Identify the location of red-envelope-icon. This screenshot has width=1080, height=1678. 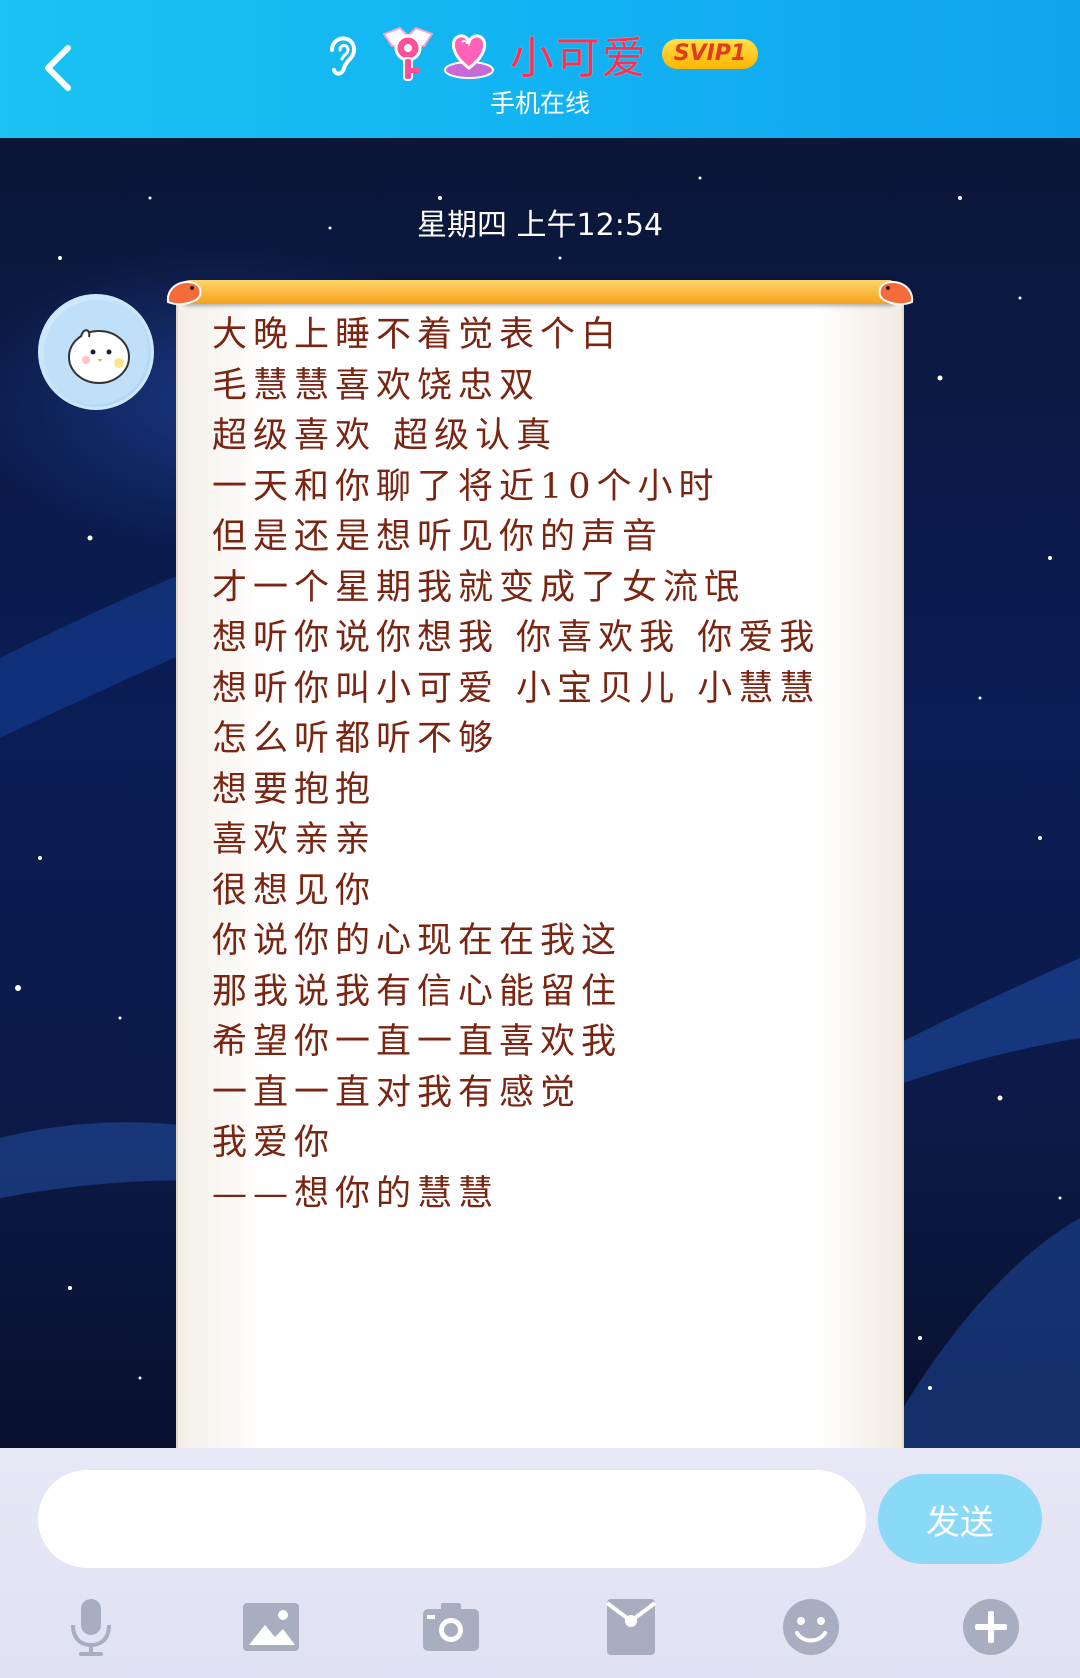
(631, 1627).